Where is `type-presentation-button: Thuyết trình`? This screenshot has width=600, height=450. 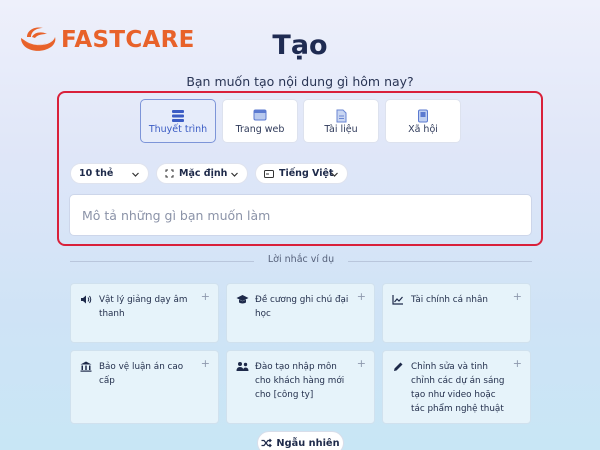 type-presentation-button: Thuyết trình is located at coordinates (178, 121).